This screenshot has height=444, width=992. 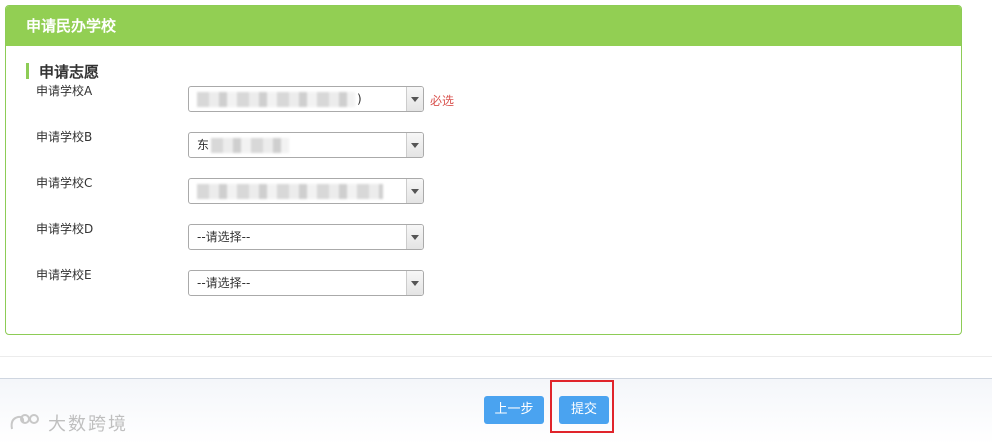 I want to click on school-c-label: 申请学校C, so click(x=64, y=183).